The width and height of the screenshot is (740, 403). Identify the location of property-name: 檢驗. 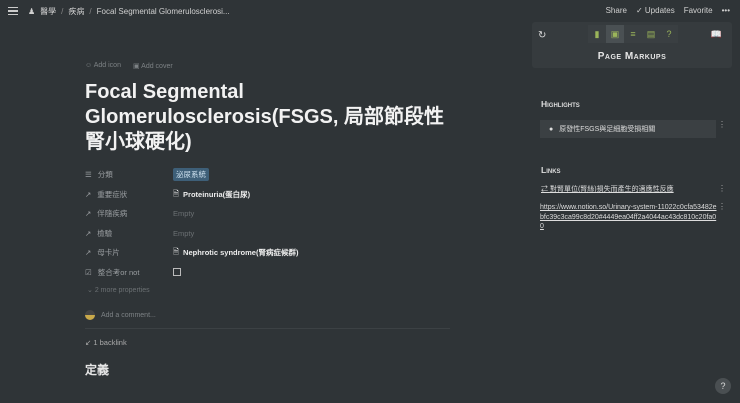
(104, 233).